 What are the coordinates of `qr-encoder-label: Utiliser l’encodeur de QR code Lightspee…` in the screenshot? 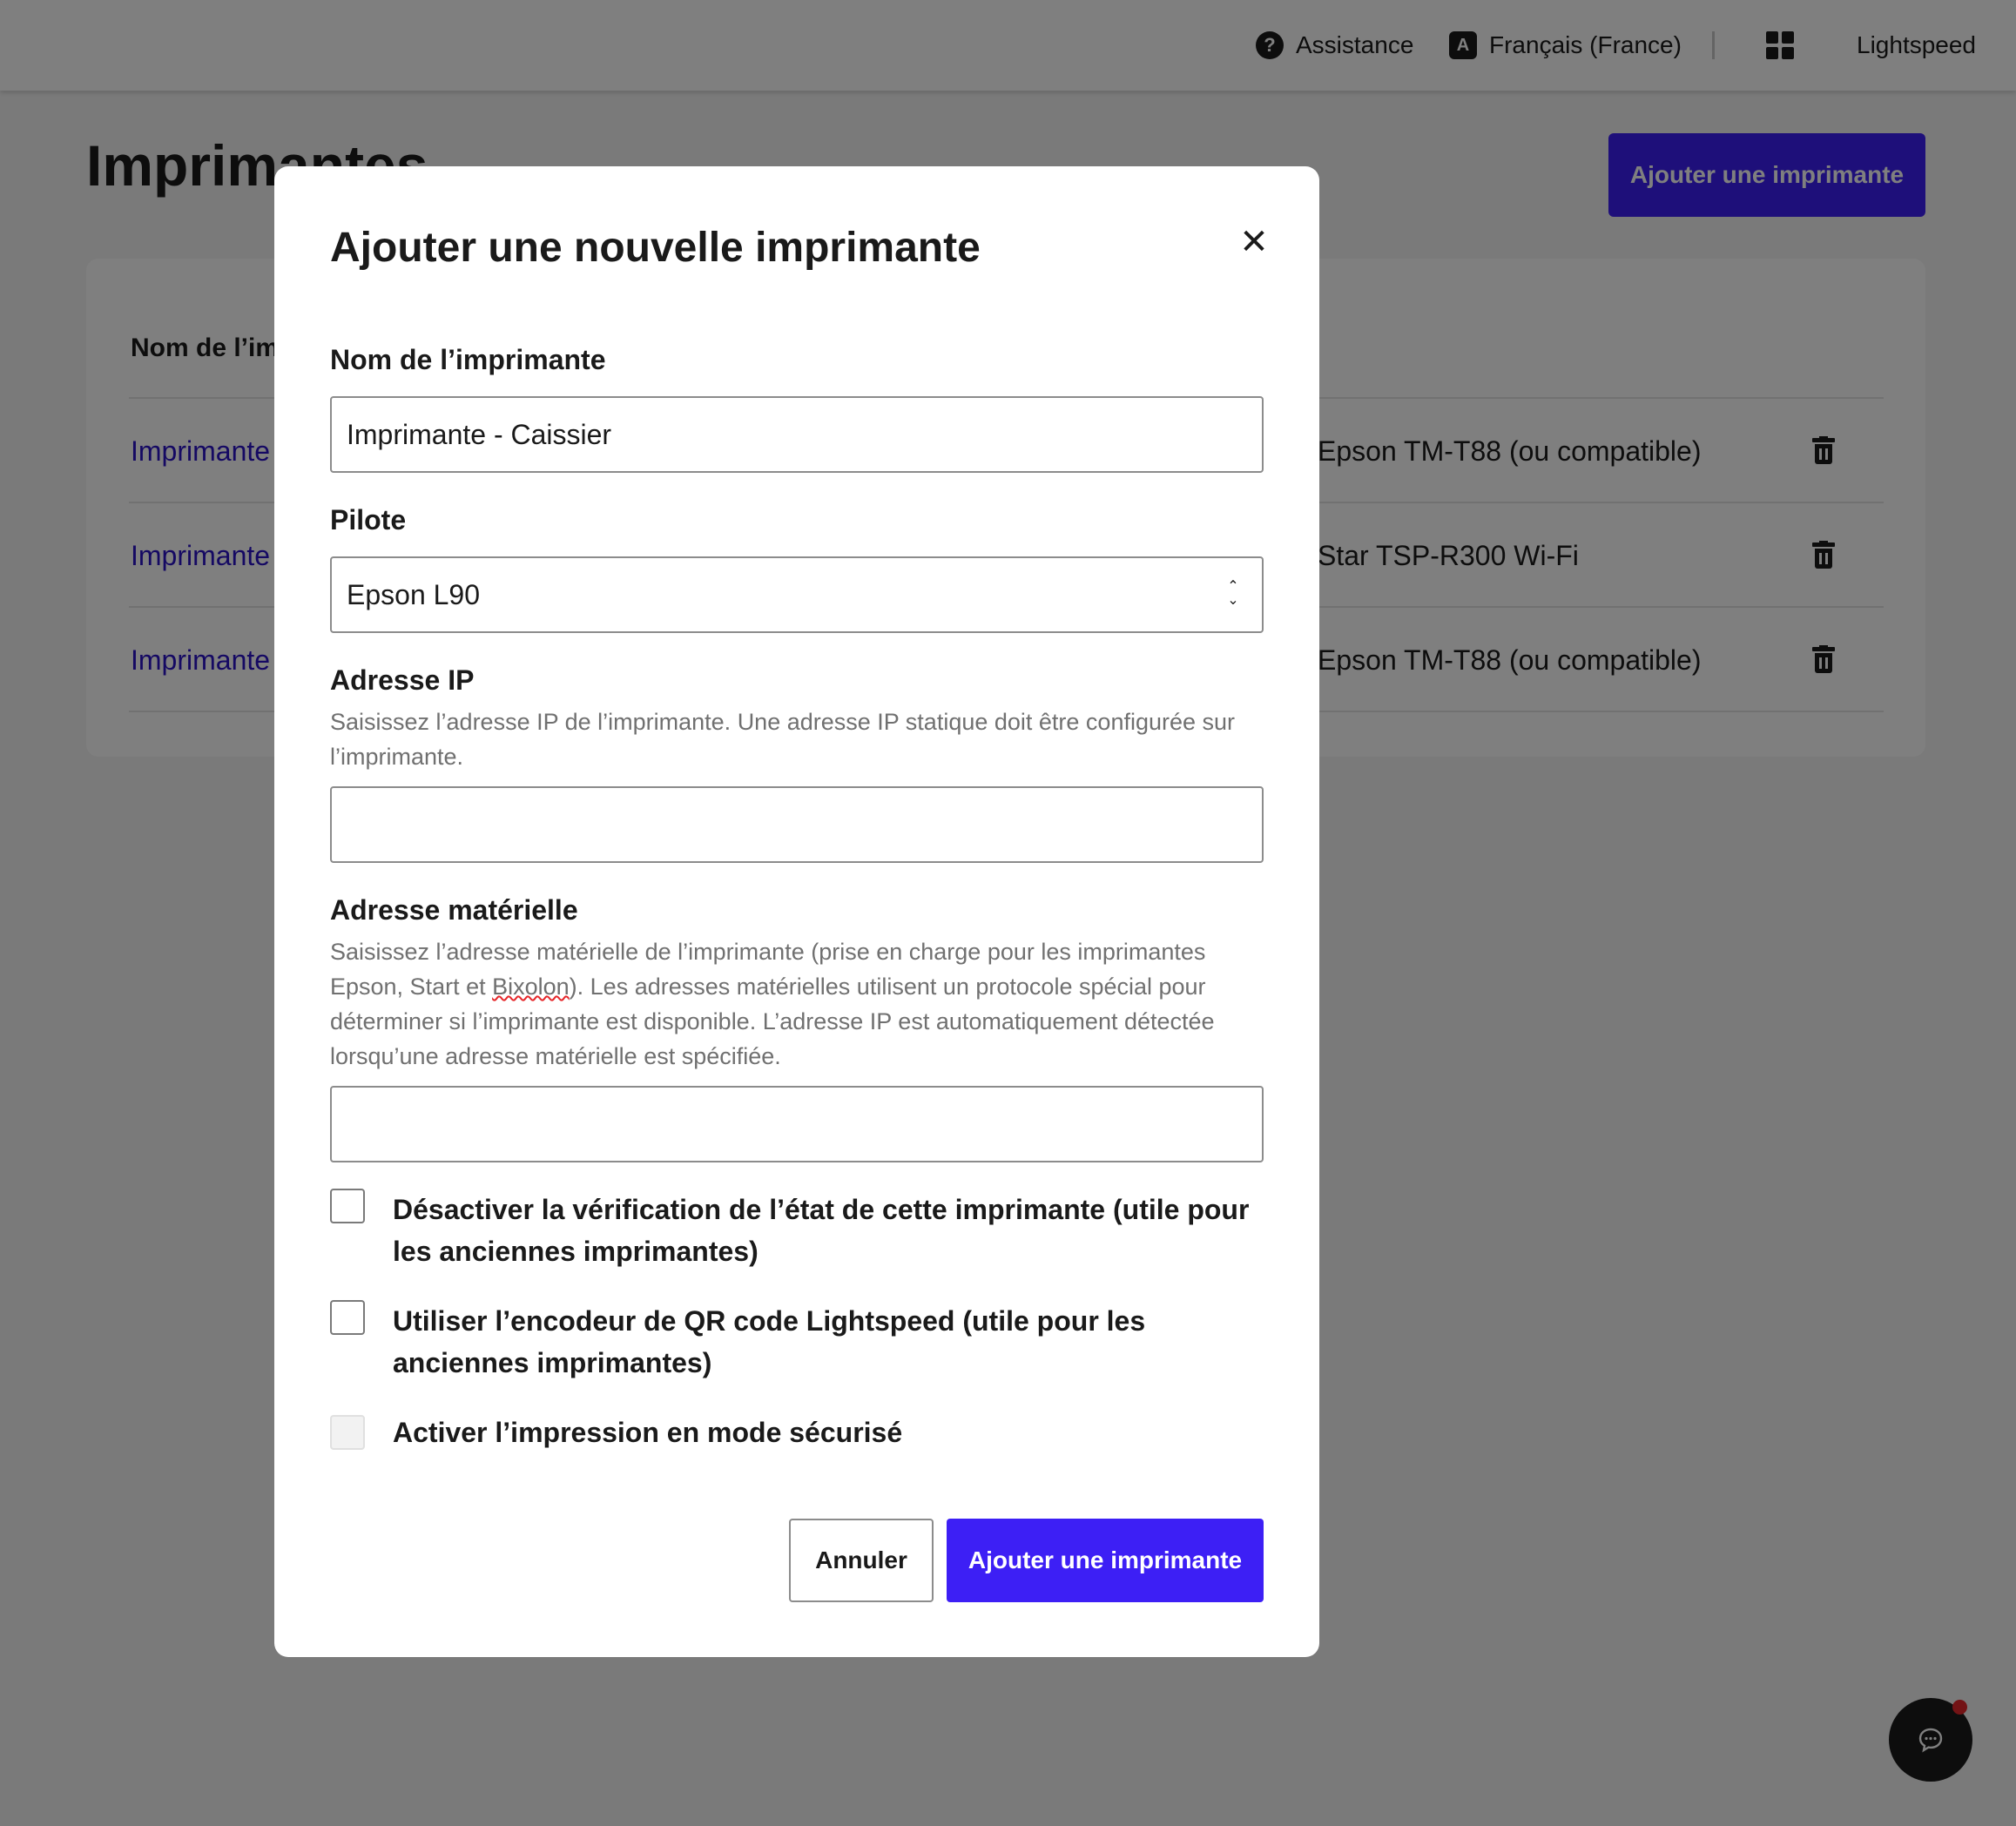 It's located at (829, 1342).